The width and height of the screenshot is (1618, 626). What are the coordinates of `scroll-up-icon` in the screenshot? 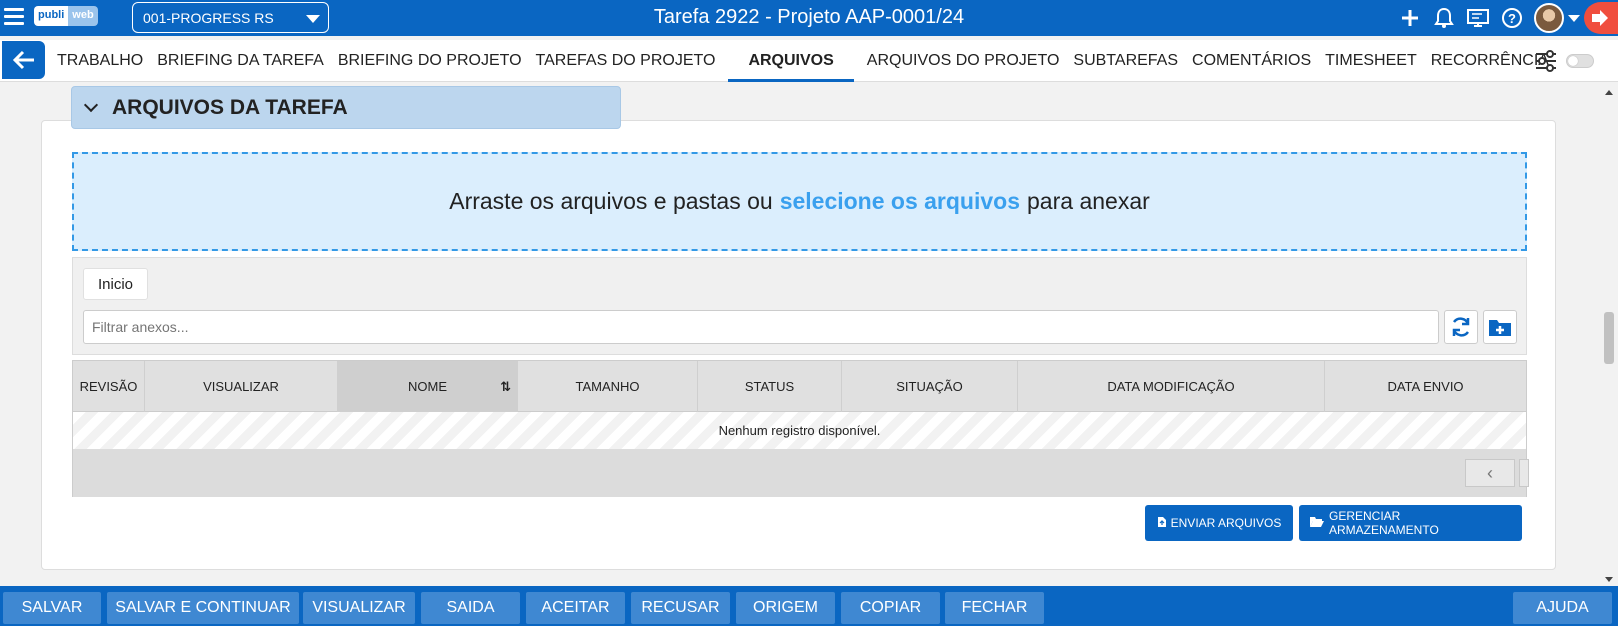 It's located at (1609, 92).